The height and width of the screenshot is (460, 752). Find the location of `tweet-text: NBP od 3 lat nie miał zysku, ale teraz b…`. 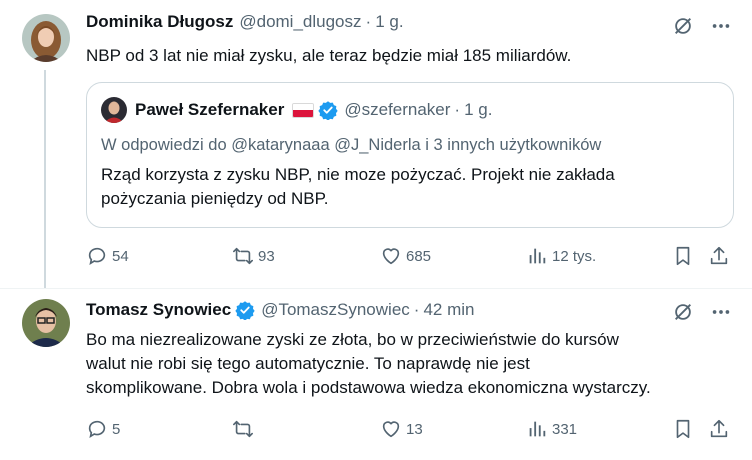

tweet-text: NBP od 3 lat nie miał zysku, ale teraz b… is located at coordinates (329, 55).